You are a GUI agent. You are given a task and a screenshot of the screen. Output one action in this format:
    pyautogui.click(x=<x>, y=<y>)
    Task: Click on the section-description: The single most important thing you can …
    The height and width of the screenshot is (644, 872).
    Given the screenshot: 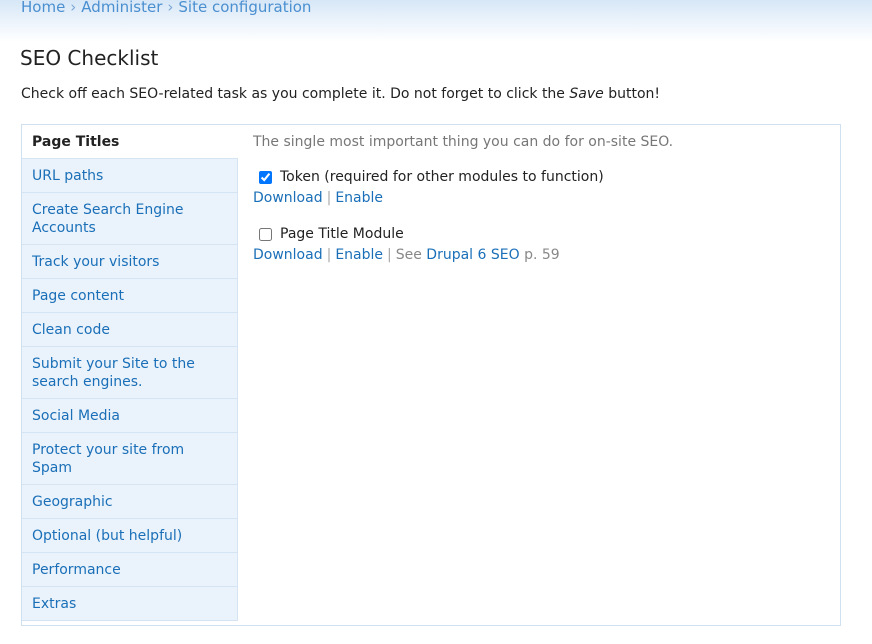 What is the action you would take?
    pyautogui.click(x=463, y=142)
    